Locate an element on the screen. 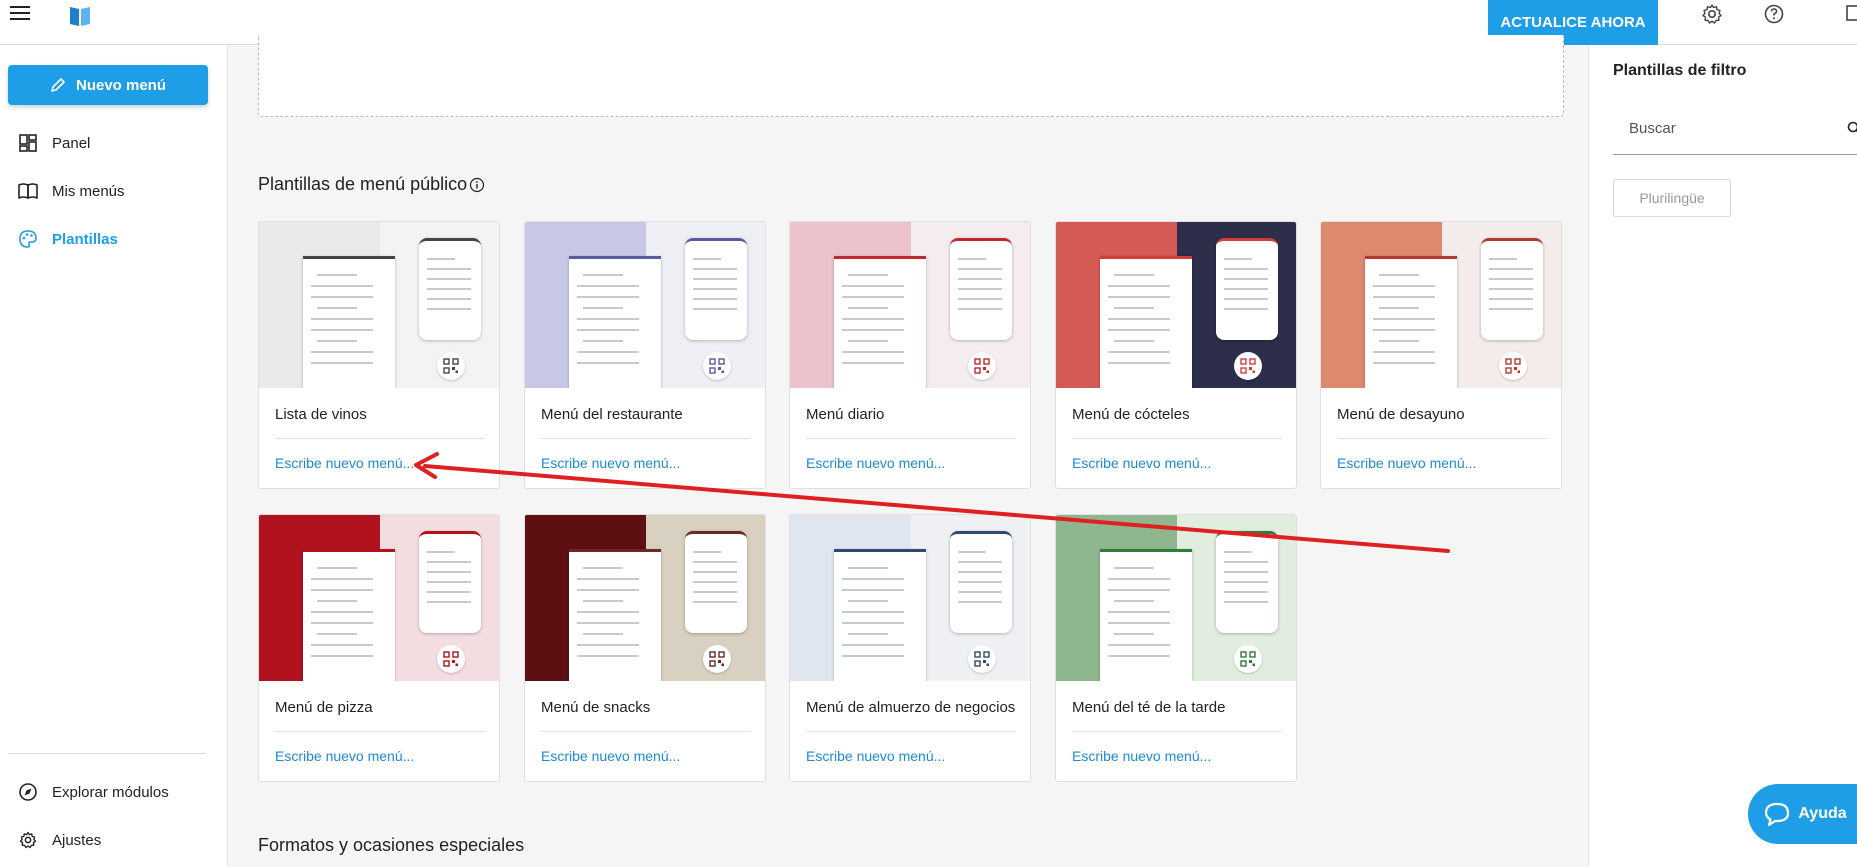  sidebar-divider is located at coordinates (107, 753).